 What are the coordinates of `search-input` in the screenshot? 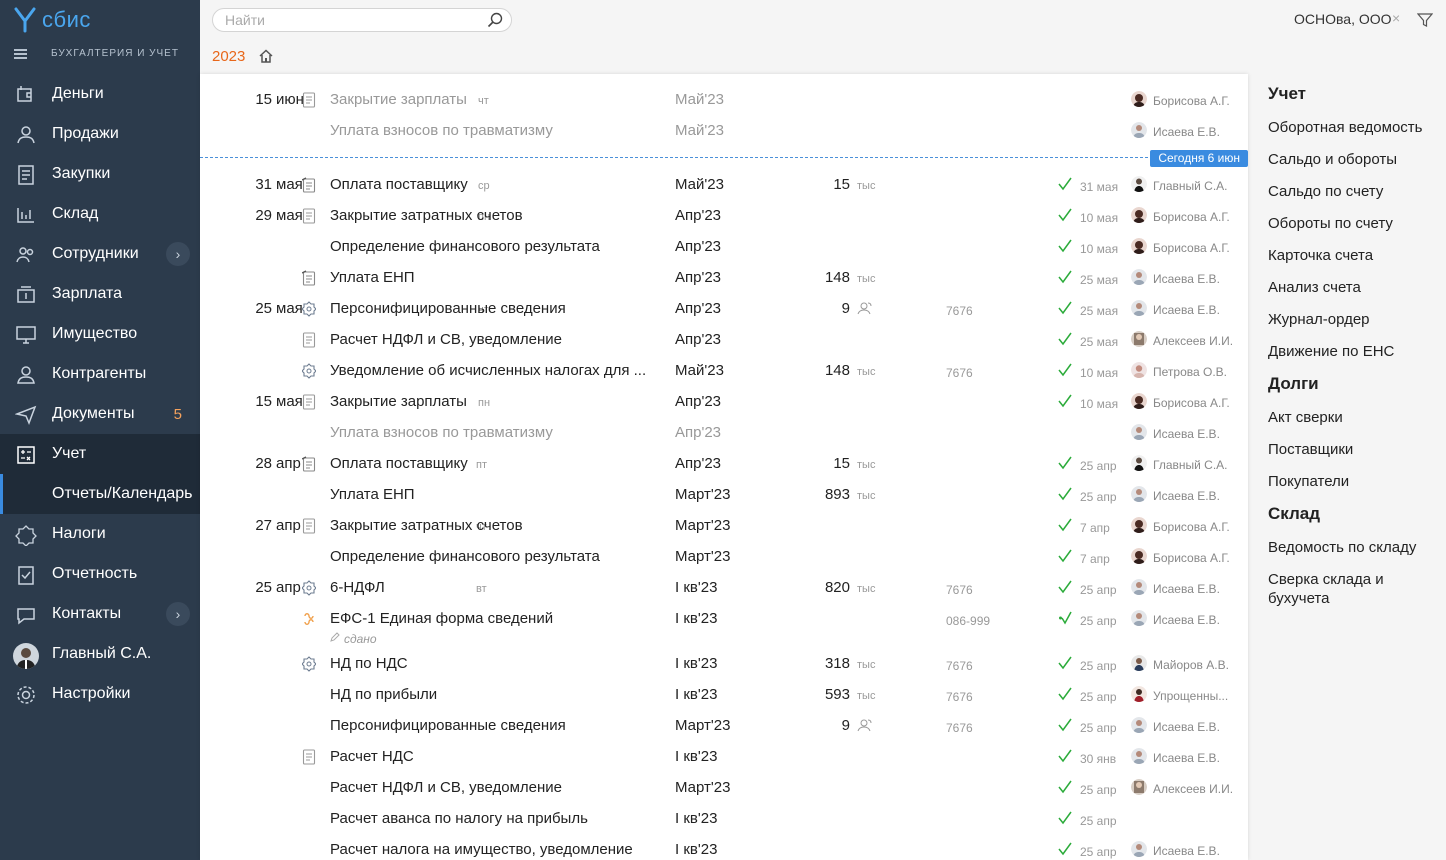 It's located at (350, 20).